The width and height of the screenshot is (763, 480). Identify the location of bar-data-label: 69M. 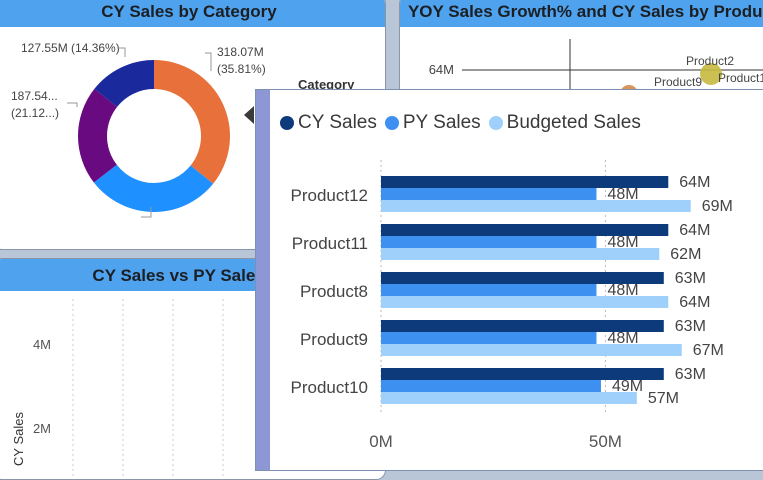
(717, 206).